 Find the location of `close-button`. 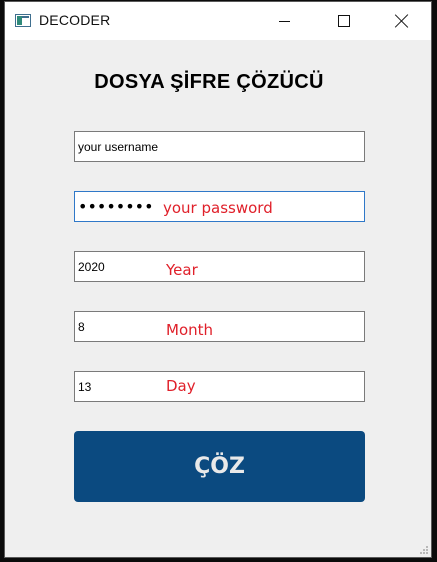

close-button is located at coordinates (402, 21).